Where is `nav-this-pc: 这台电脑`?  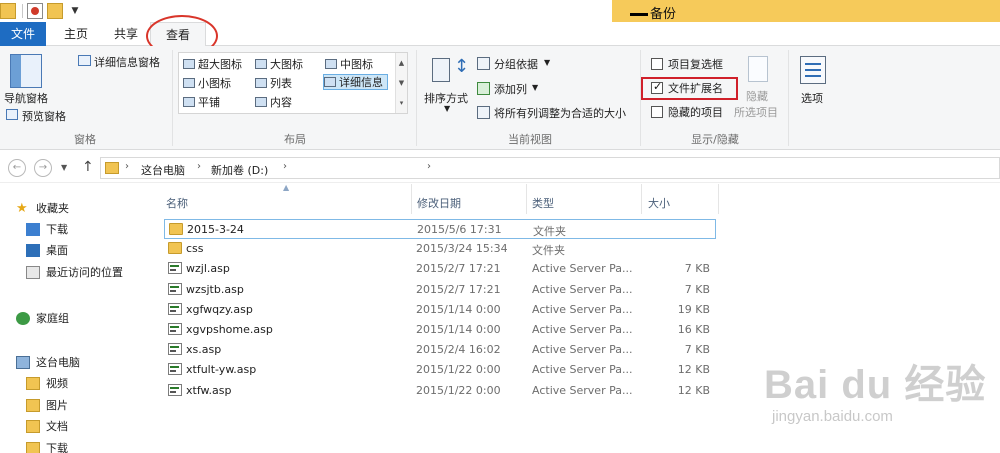 nav-this-pc: 这台电脑 is located at coordinates (48, 362).